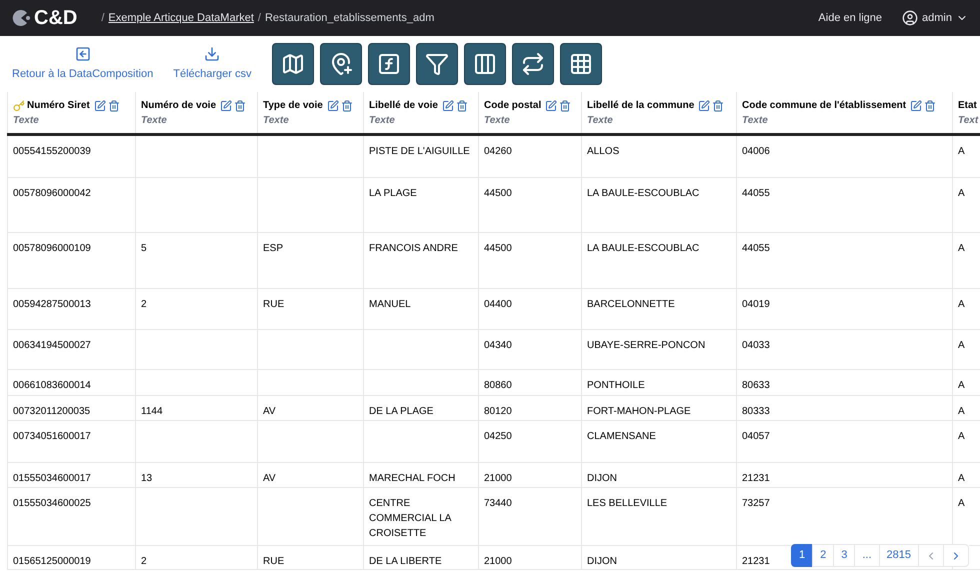 This screenshot has height=577, width=980. What do you see at coordinates (212, 54) in the screenshot?
I see `download-icon` at bounding box center [212, 54].